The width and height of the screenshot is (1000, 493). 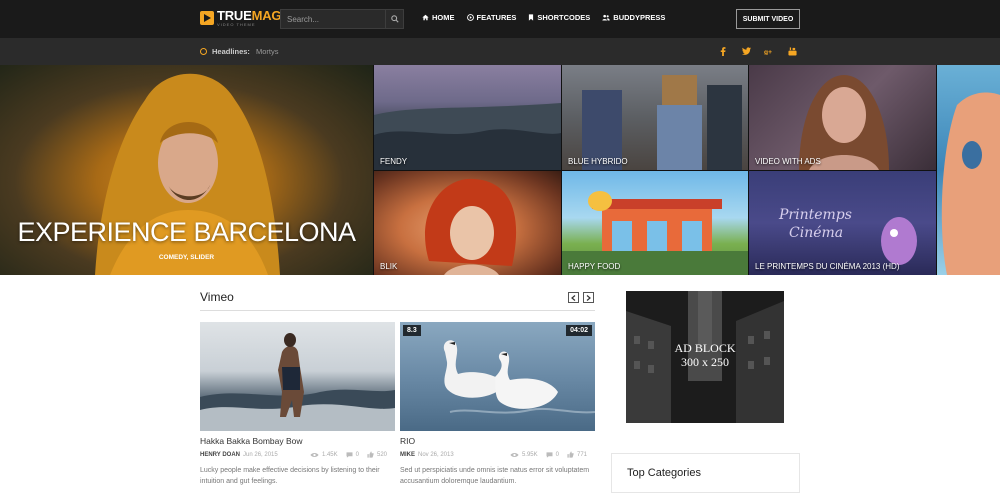 I want to click on ad-block-size: 300 x 250, so click(x=705, y=362).